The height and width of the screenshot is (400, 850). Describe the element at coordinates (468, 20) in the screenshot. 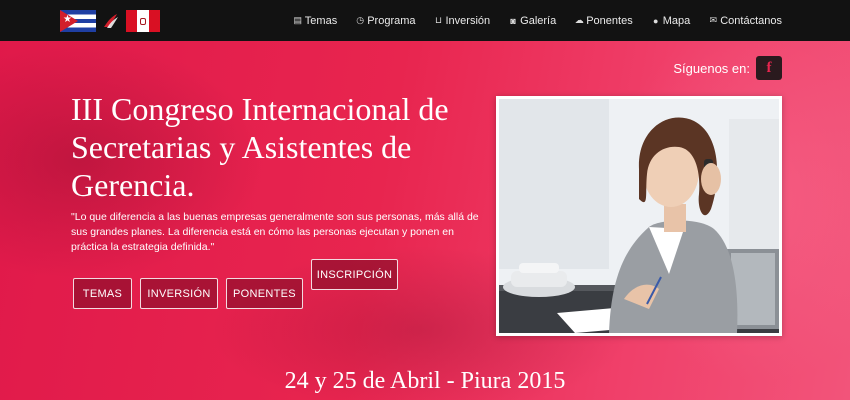

I see `nav-item-label: Inversión` at that location.